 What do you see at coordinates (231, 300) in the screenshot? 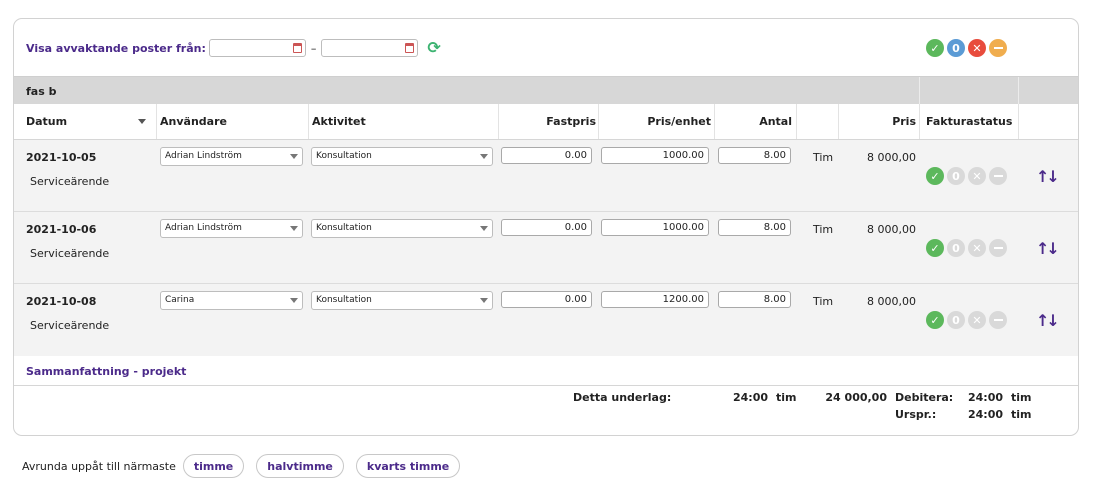
I see `user-select: Carina` at bounding box center [231, 300].